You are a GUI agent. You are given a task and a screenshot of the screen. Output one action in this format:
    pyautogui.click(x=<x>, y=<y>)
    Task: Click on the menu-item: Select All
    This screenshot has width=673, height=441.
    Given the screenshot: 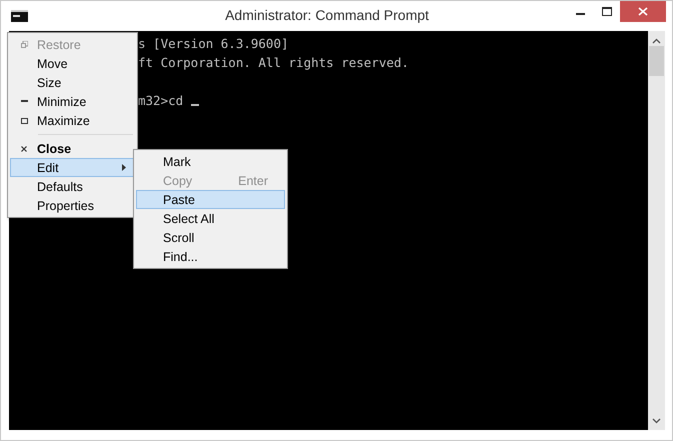 What is the action you would take?
    pyautogui.click(x=210, y=218)
    